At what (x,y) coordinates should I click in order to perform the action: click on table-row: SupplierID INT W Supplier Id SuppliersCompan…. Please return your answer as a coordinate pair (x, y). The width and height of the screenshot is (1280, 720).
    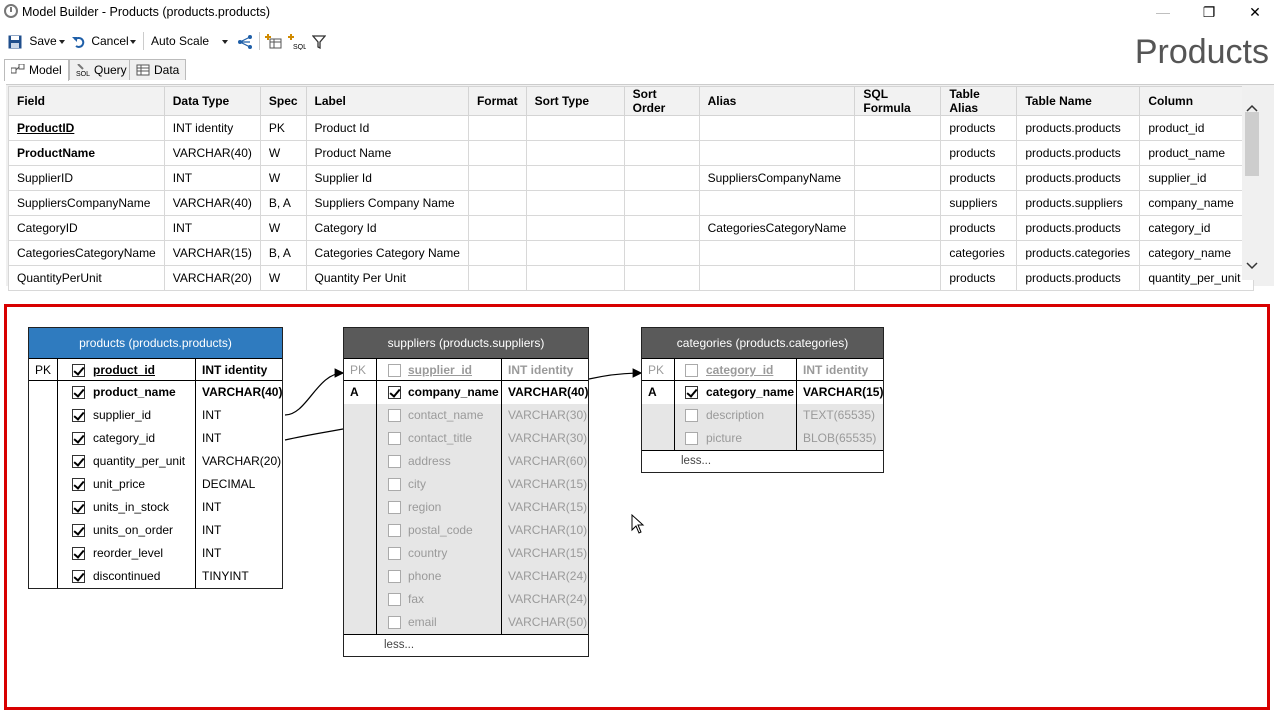
    Looking at the image, I should click on (631, 178).